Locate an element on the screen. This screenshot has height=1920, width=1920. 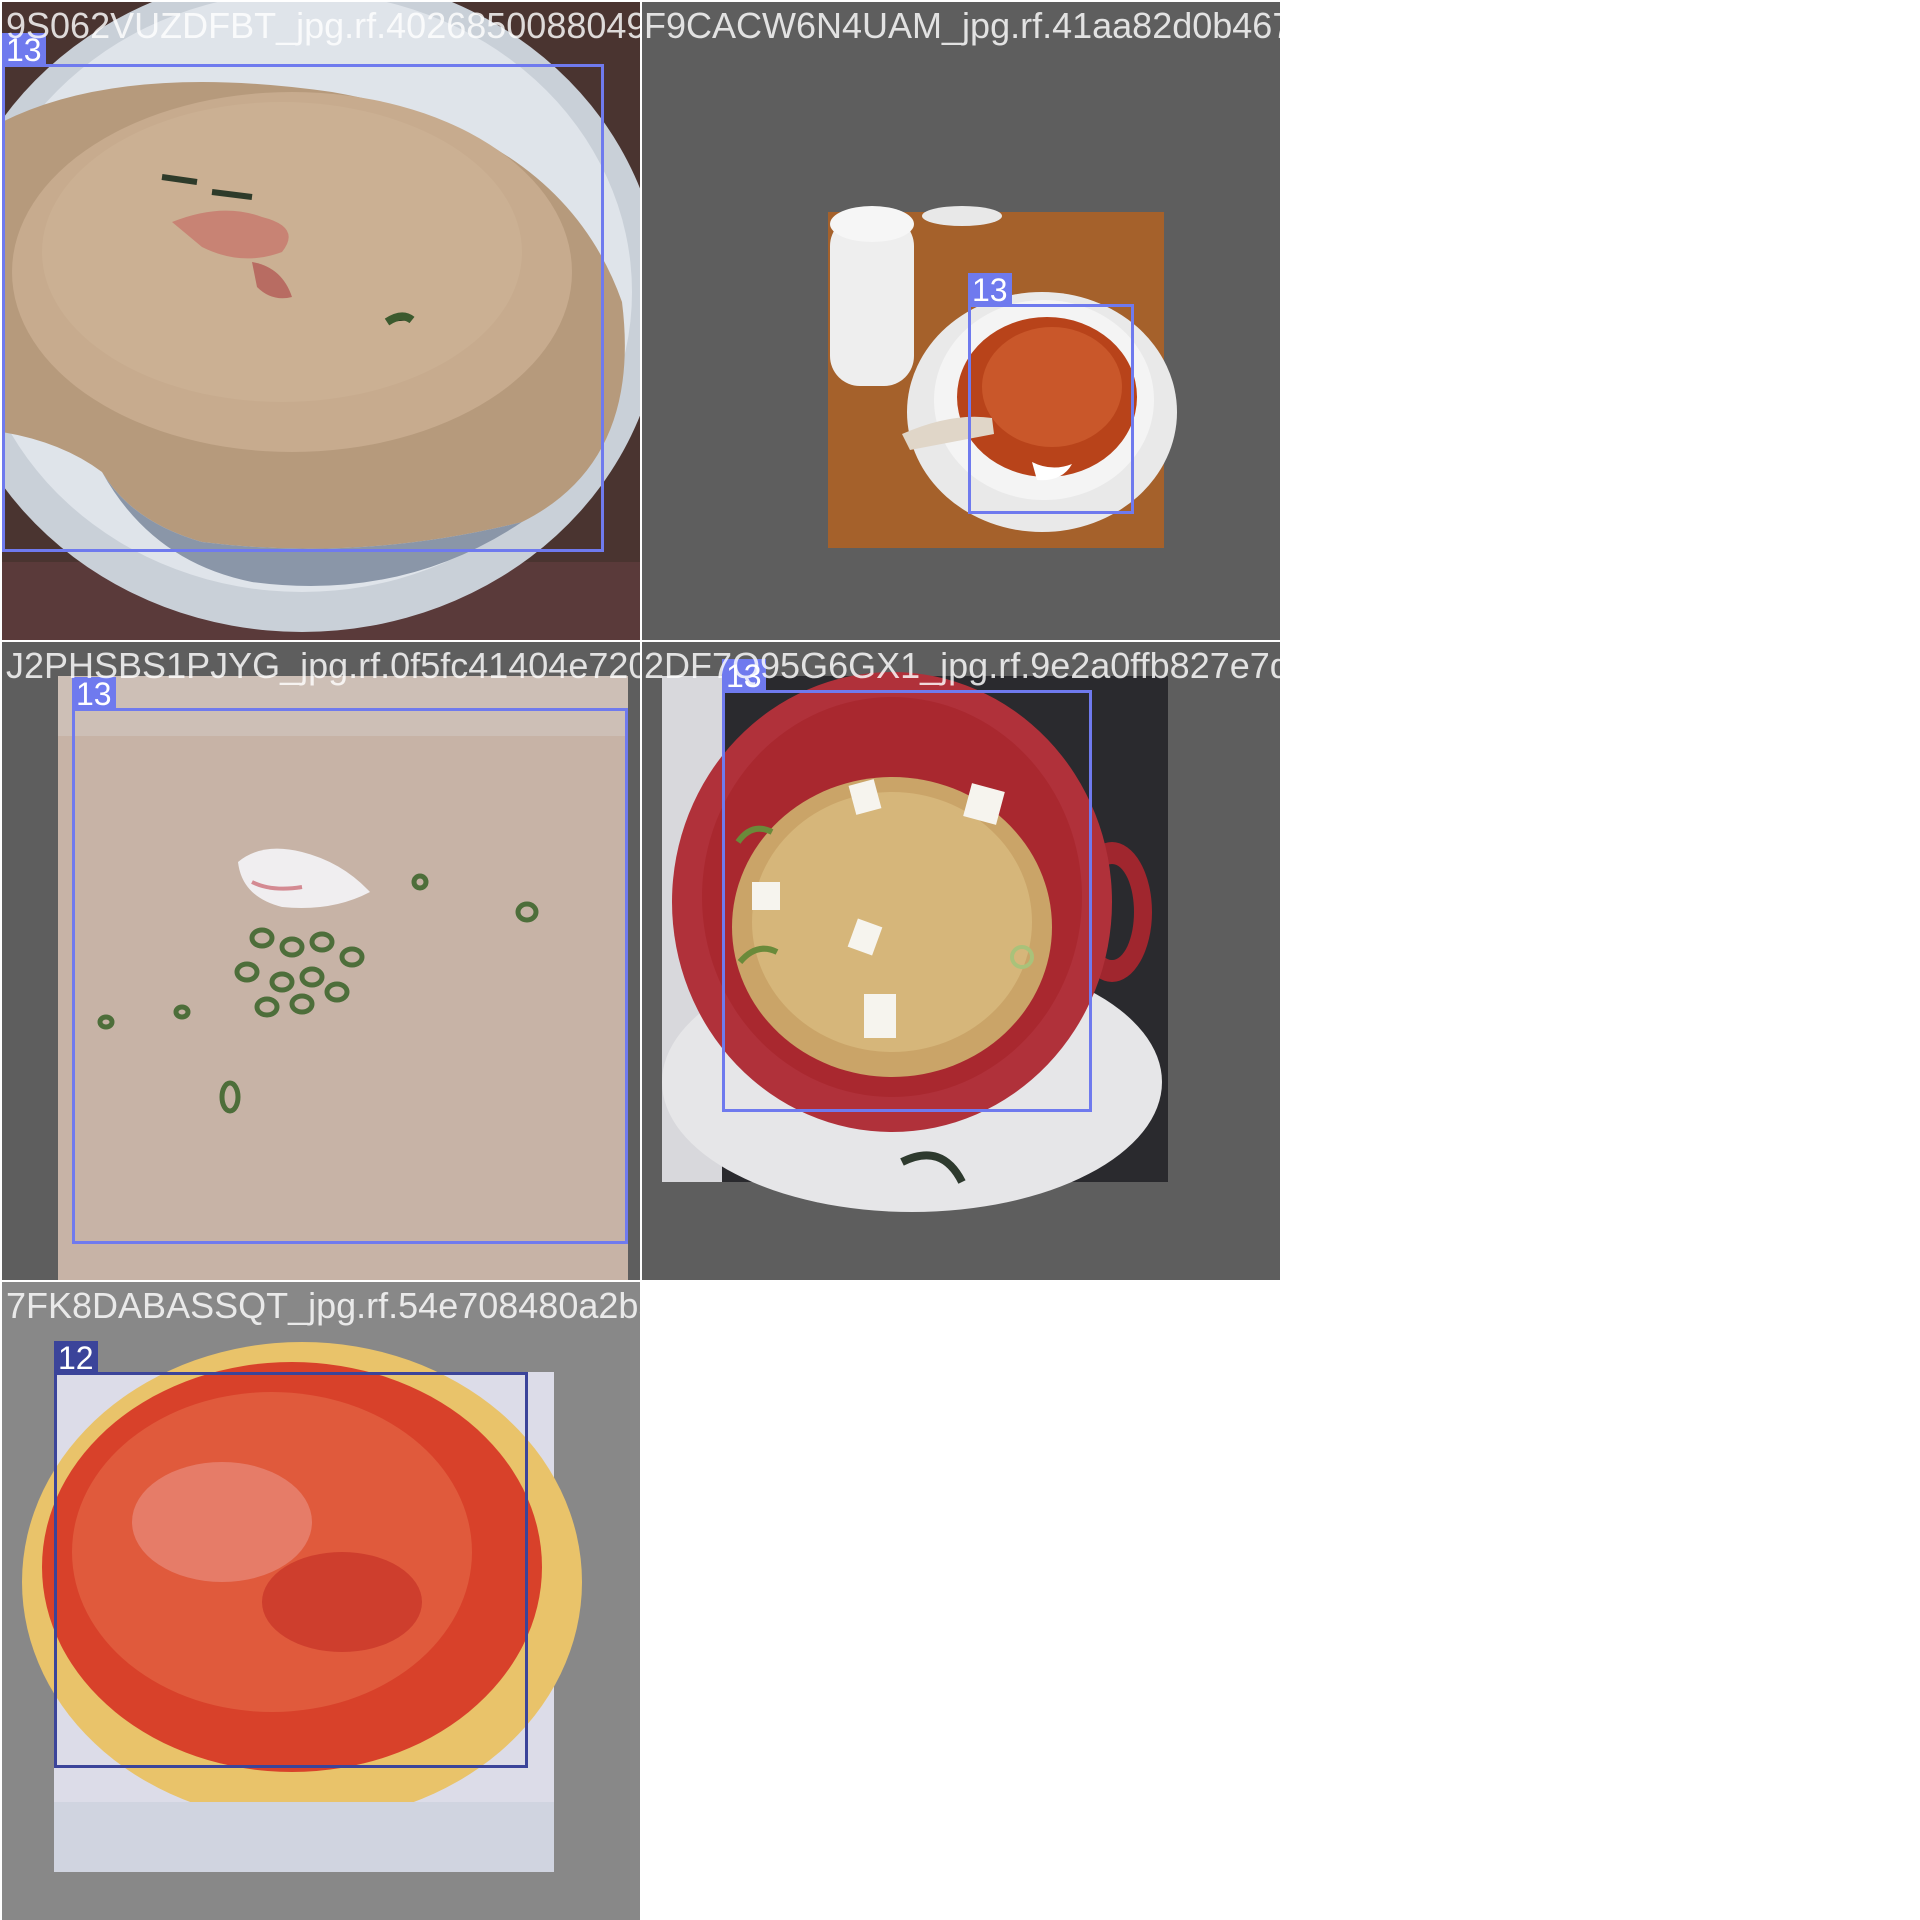
tile-filename: 9S062VUZDFBT_jpg.rf.40268500880496640766 is located at coordinates (323, 25).